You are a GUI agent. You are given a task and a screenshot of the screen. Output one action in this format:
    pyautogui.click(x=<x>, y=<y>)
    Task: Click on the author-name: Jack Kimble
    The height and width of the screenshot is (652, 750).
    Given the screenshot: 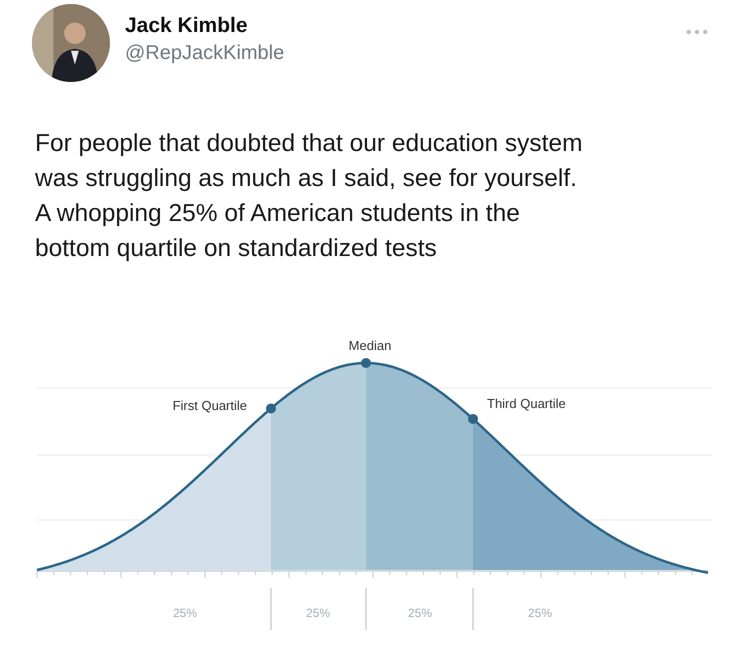 What is the action you would take?
    pyautogui.click(x=204, y=26)
    